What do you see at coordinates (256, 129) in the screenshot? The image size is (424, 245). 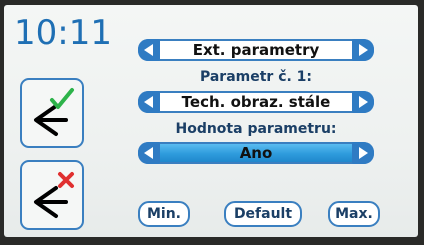 I see `parameter-value-label: Hodnota parametru:` at bounding box center [256, 129].